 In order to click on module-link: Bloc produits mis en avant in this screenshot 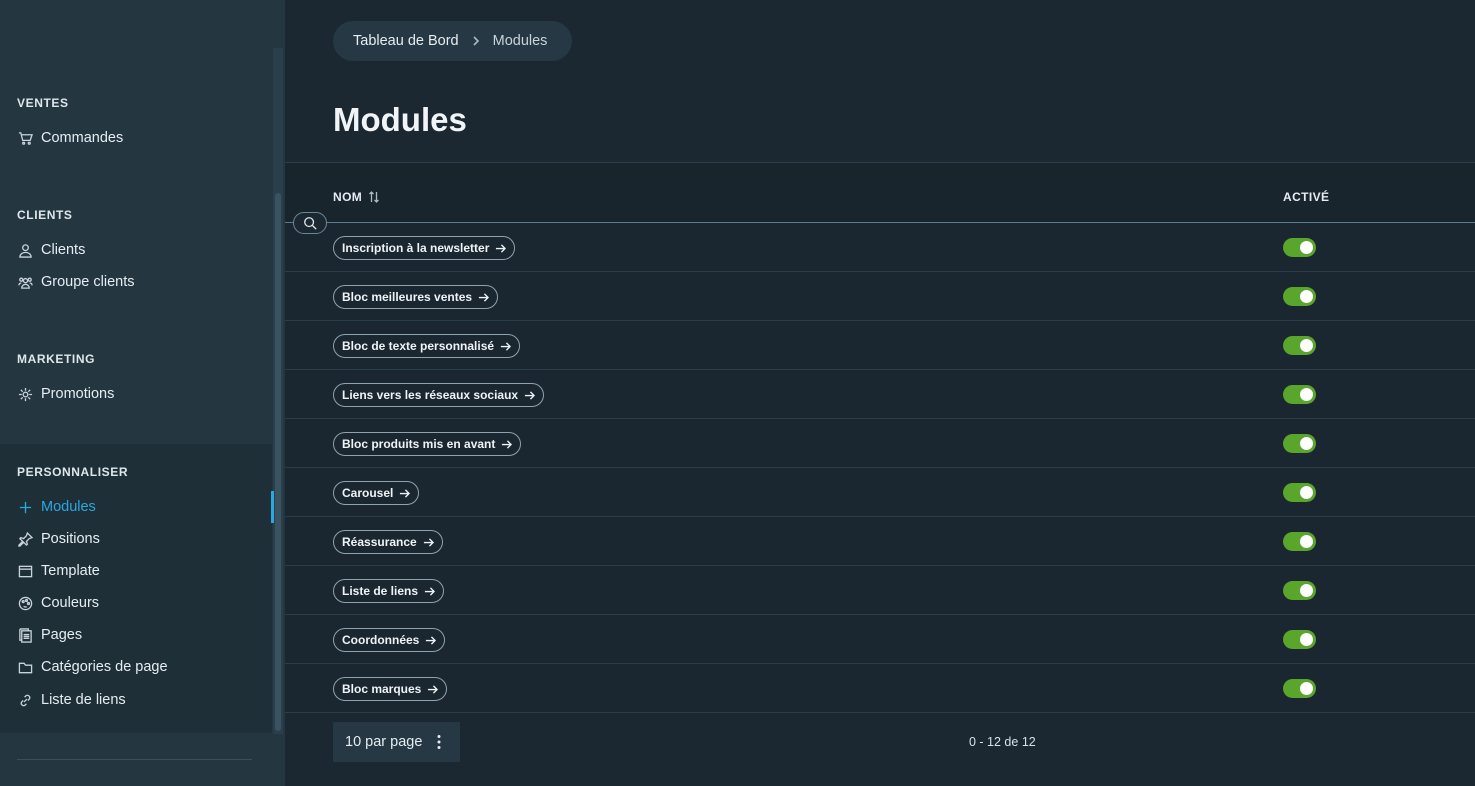, I will do `click(427, 444)`.